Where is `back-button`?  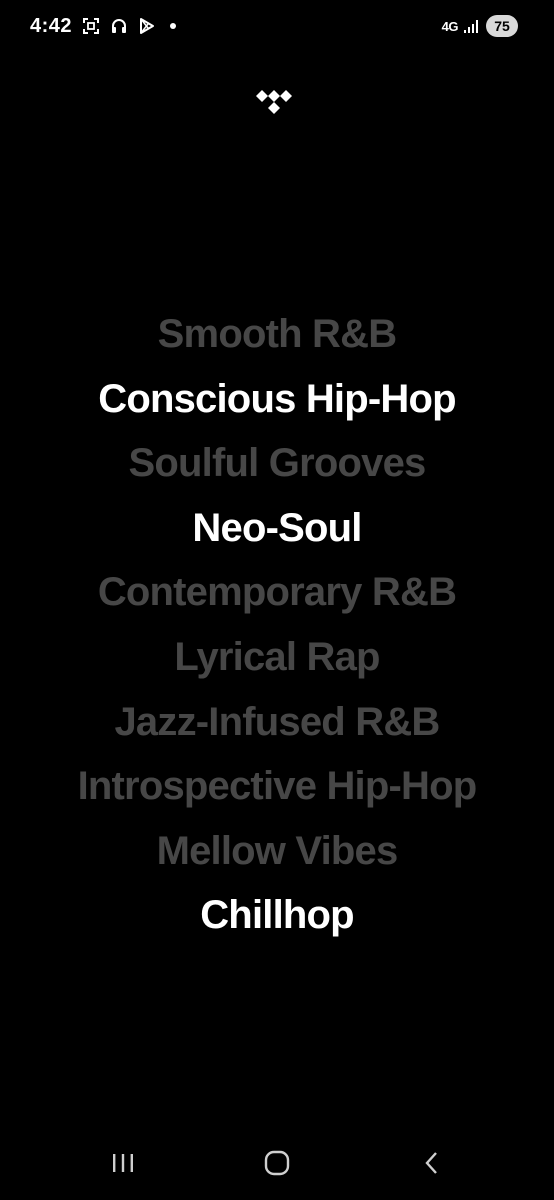
back-button is located at coordinates (432, 1165).